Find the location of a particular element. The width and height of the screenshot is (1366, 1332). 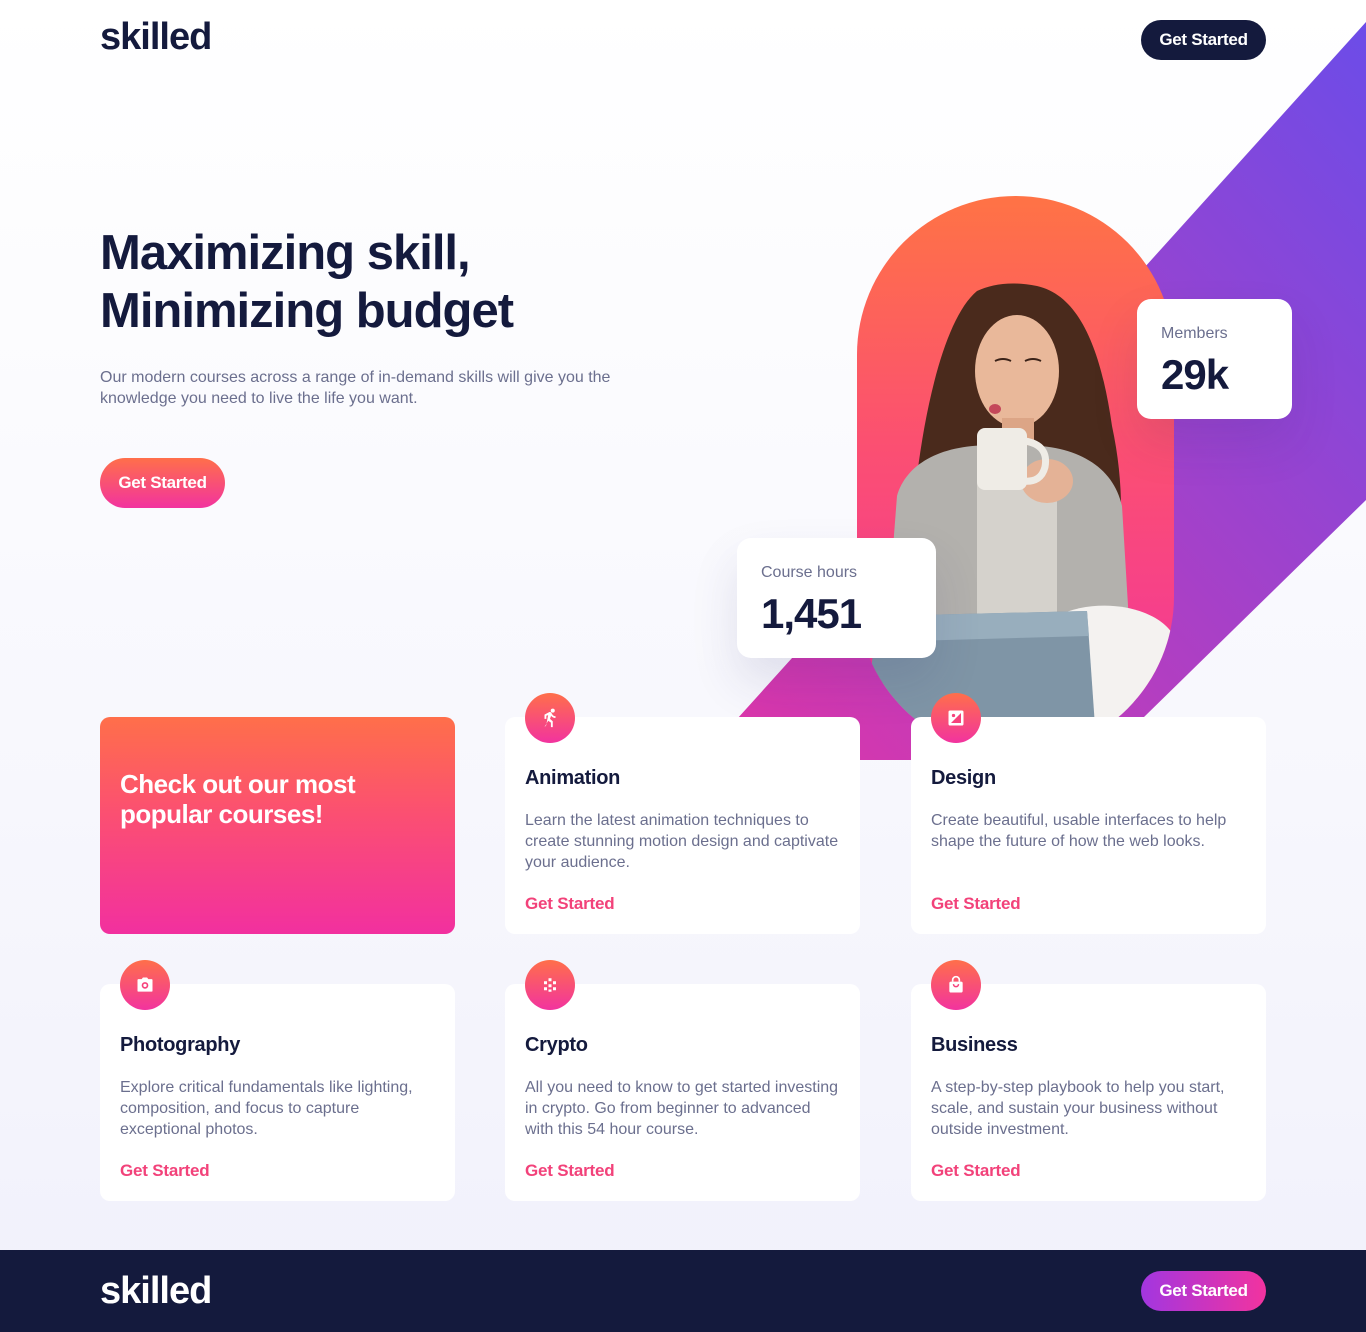

promo-title: Check out our most popular courses! is located at coordinates (238, 799).